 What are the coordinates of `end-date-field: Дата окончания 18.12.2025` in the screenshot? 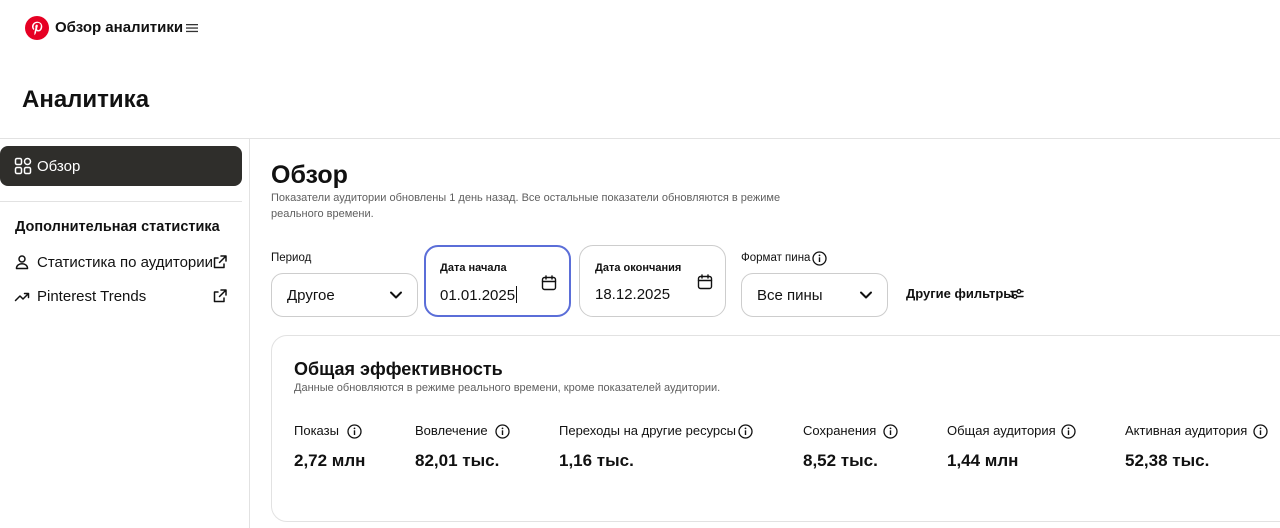 It's located at (652, 281).